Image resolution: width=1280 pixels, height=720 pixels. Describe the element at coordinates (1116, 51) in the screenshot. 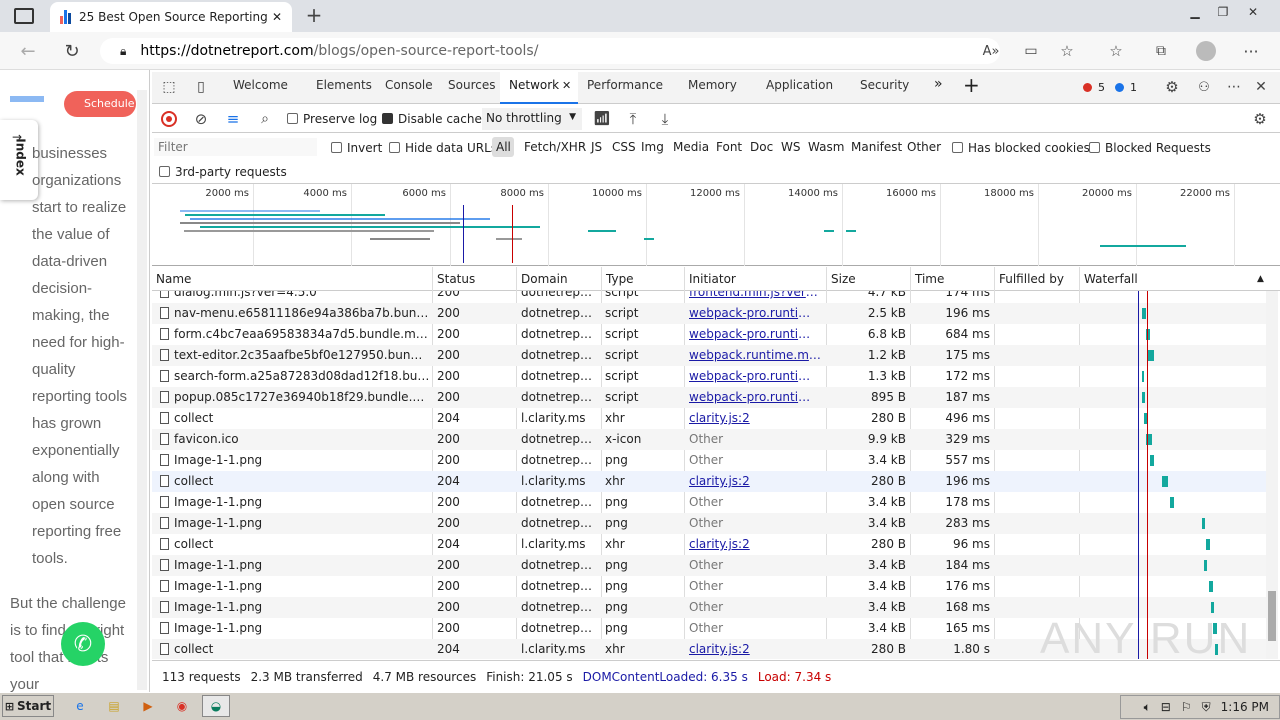

I see `favorites-icon: ☆` at that location.